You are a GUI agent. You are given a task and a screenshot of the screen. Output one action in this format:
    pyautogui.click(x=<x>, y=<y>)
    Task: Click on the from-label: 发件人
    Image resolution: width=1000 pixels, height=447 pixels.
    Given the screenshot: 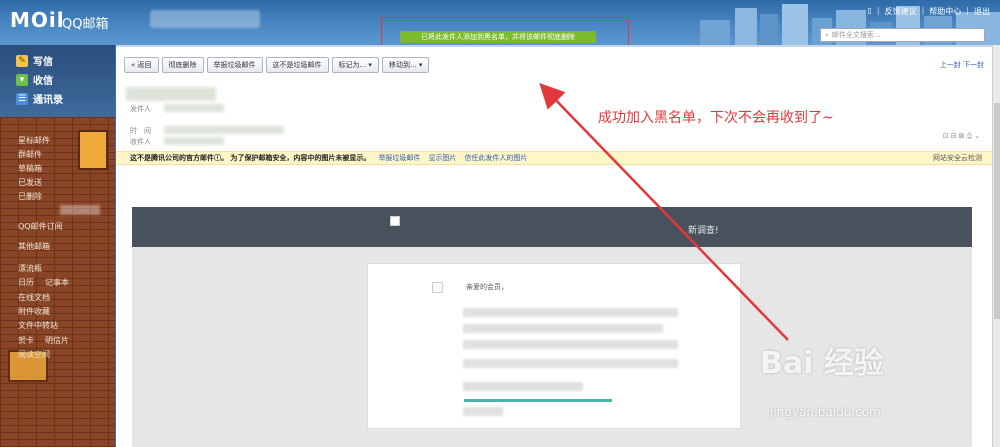 What is the action you would take?
    pyautogui.click(x=140, y=109)
    